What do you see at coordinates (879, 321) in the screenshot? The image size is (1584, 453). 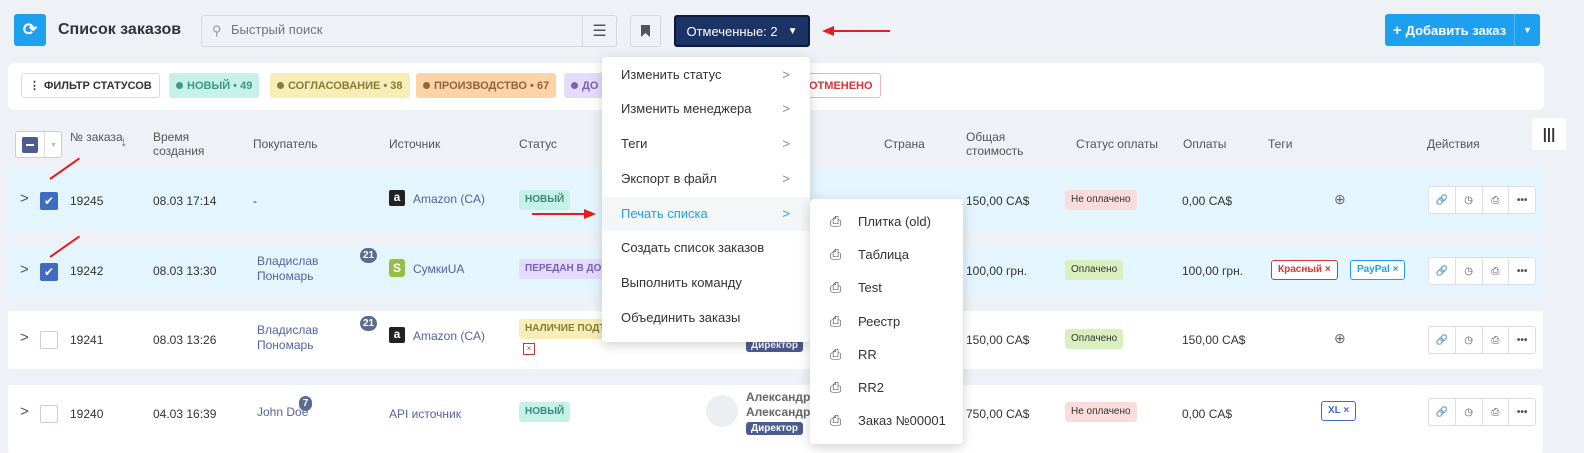 I see `submenu-item-label: Реестр` at bounding box center [879, 321].